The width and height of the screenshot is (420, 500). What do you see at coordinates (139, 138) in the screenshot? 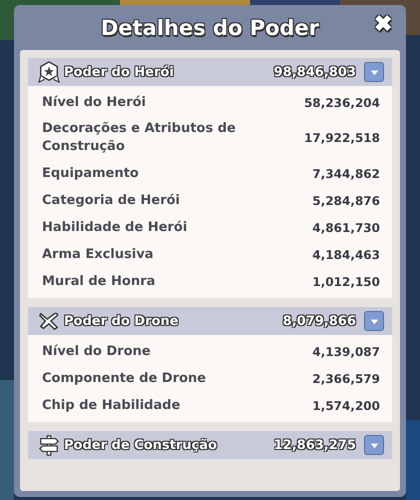
I see `stat-label: Decorações e Atributos de Construção` at bounding box center [139, 138].